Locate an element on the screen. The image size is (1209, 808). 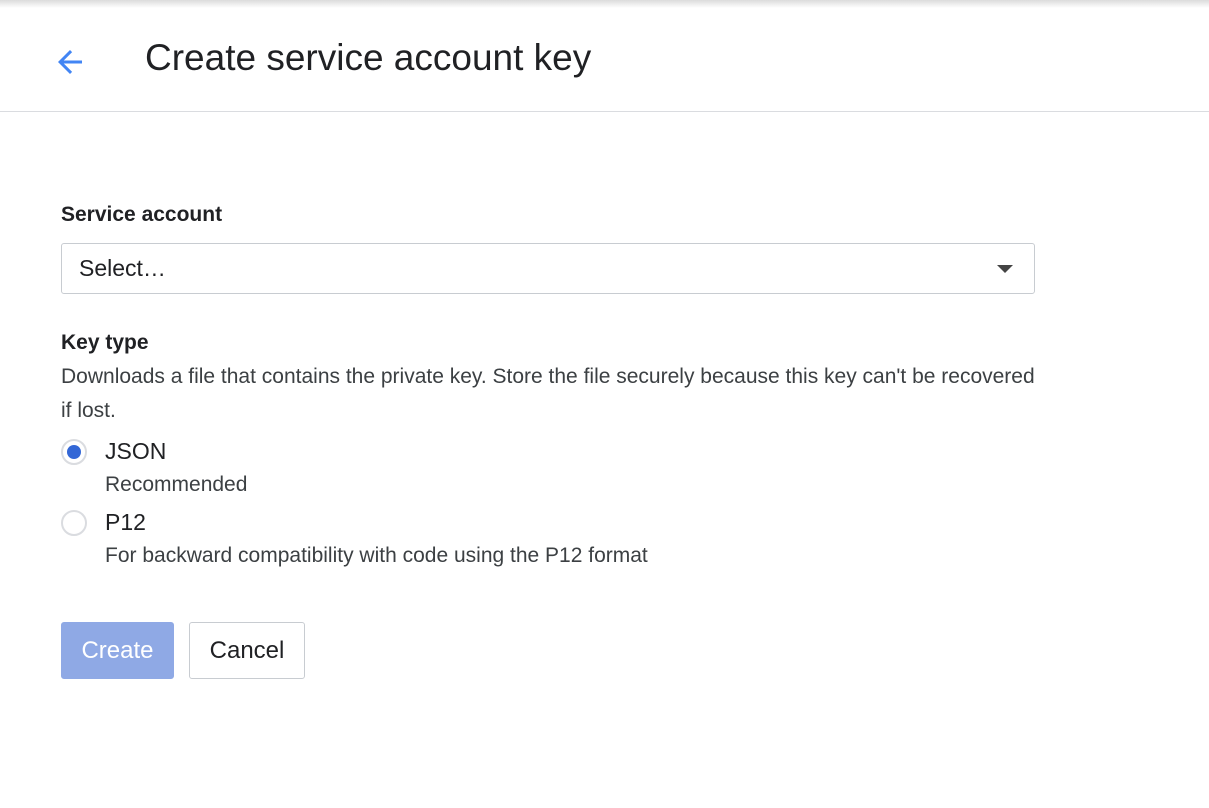
create-button: Create is located at coordinates (117, 650).